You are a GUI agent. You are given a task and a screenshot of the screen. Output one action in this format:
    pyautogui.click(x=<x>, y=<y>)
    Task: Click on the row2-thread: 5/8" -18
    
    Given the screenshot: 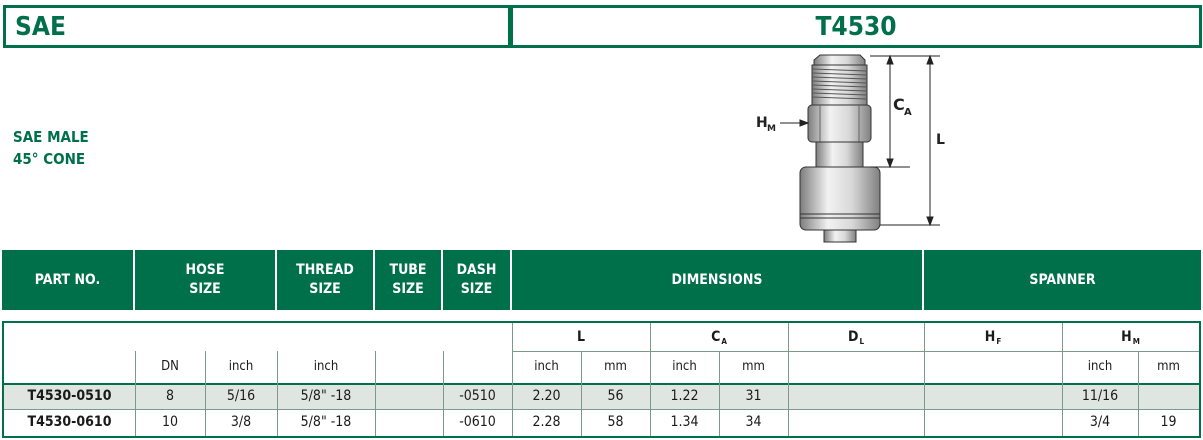 What is the action you would take?
    pyautogui.click(x=326, y=422)
    